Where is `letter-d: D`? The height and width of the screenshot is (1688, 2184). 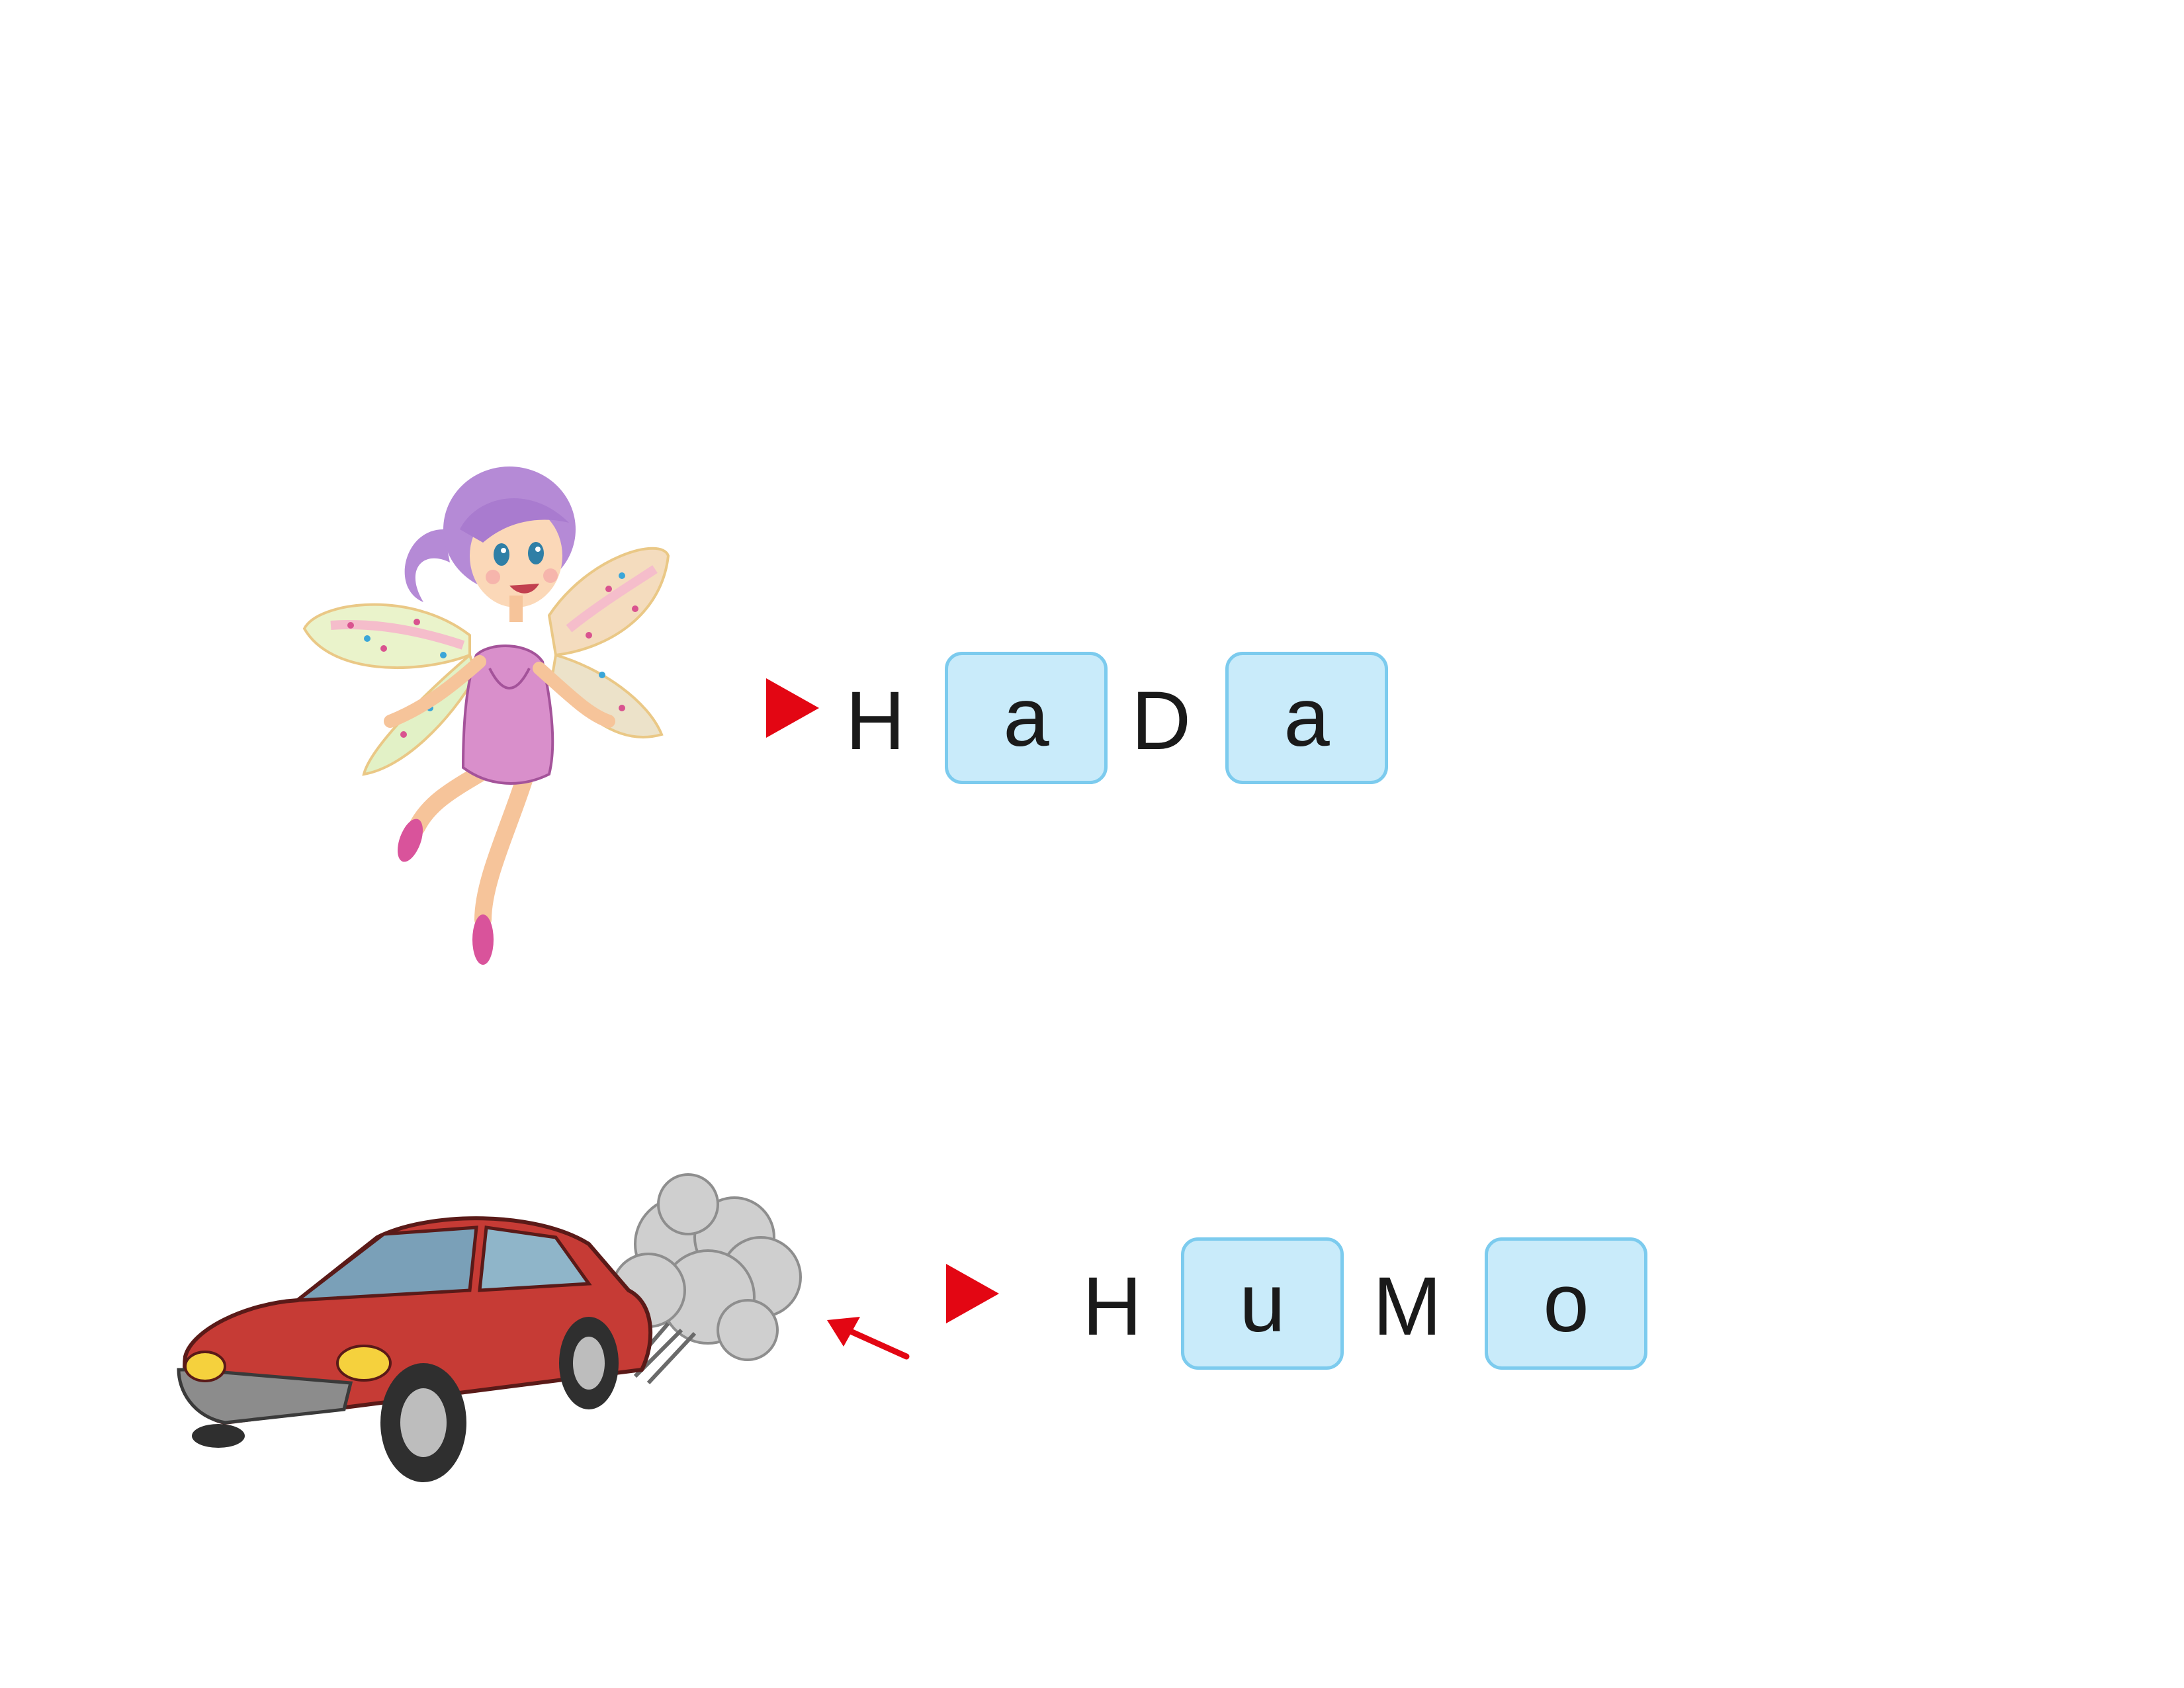
letter-d: D is located at coordinates (1161, 721).